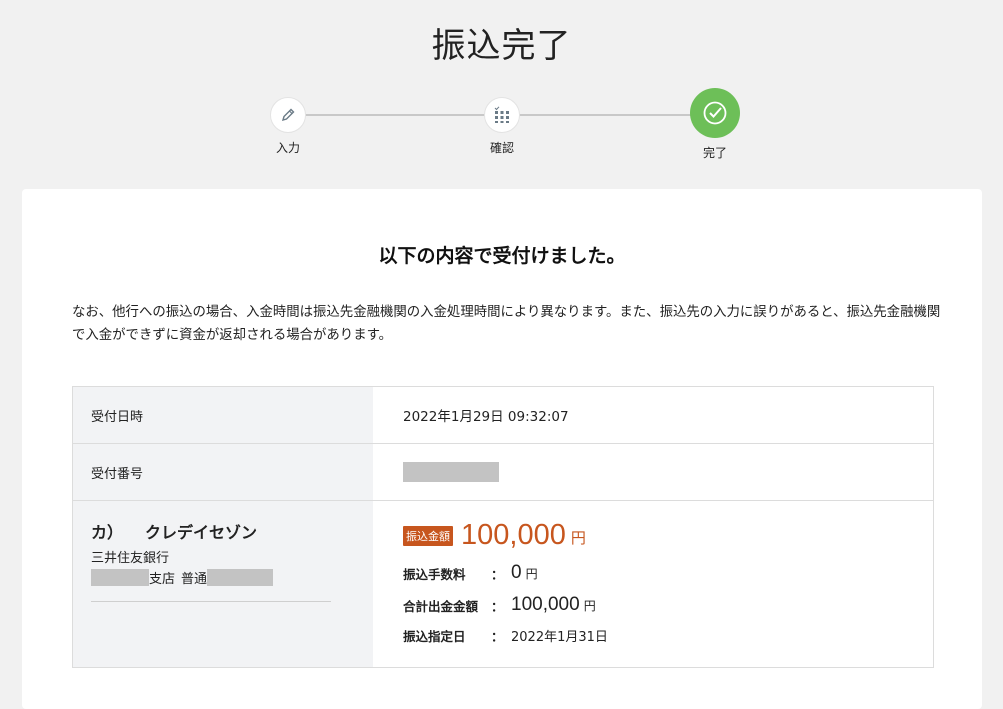 The image size is (1003, 709). I want to click on branch-line: 支店 普通, so click(223, 577).